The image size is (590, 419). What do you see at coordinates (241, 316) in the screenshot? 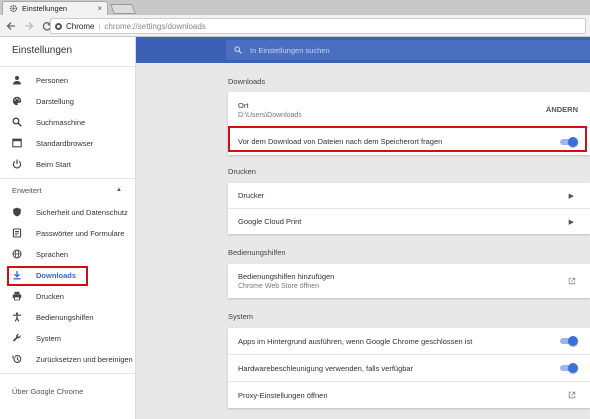
I see `section-title-system: System` at bounding box center [241, 316].